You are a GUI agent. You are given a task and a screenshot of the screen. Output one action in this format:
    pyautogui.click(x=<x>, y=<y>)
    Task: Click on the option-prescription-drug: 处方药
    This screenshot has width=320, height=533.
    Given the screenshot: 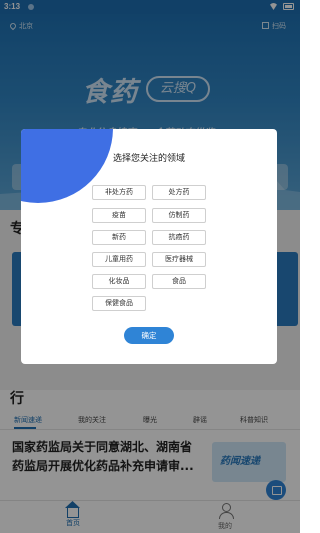 What is the action you would take?
    pyautogui.click(x=179, y=192)
    